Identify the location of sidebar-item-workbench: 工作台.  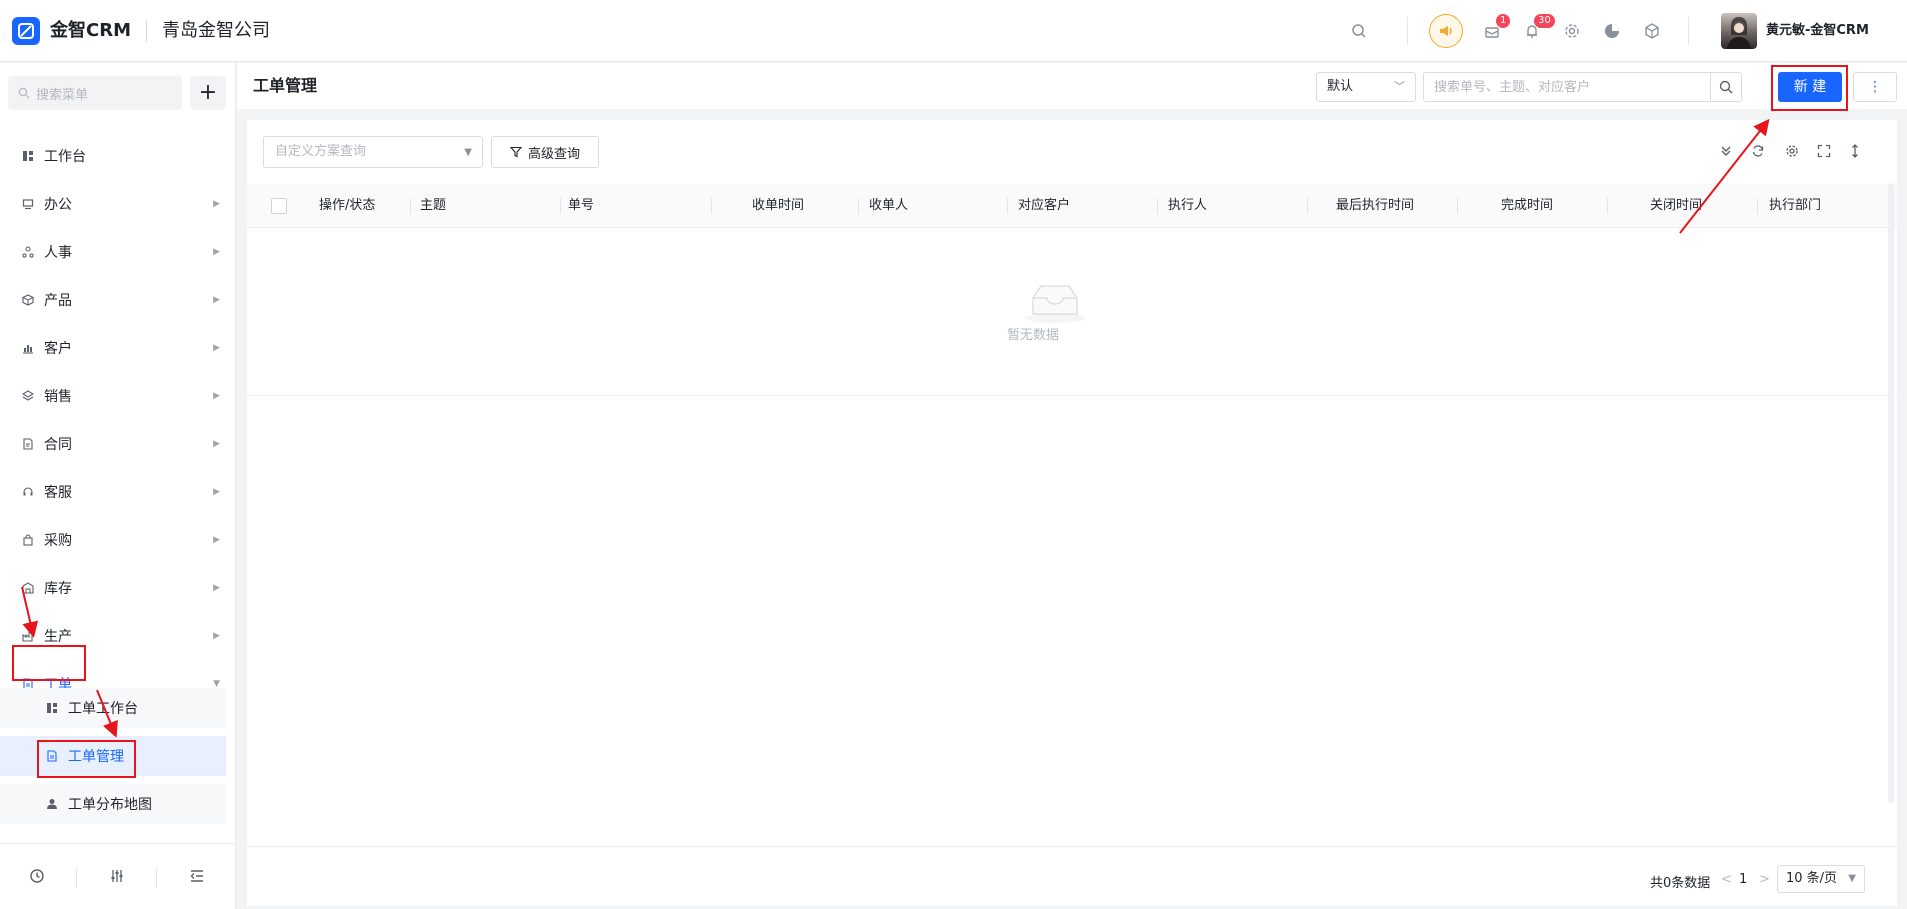
(115, 156).